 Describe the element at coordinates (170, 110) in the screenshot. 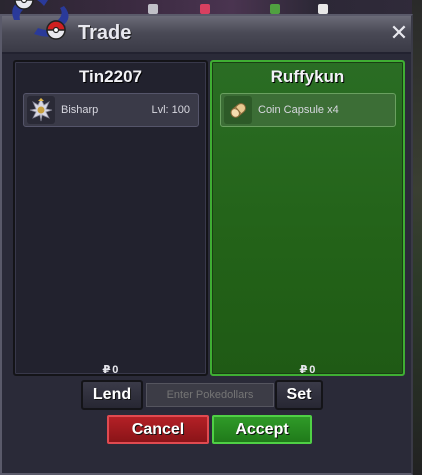

I see `trade-item-level: Lvl: 100` at that location.